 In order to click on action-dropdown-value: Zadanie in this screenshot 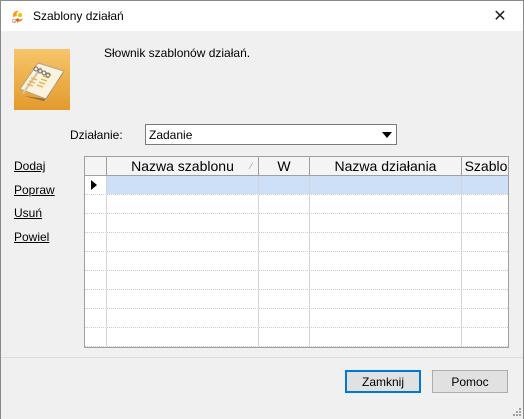, I will do `click(171, 135)`.